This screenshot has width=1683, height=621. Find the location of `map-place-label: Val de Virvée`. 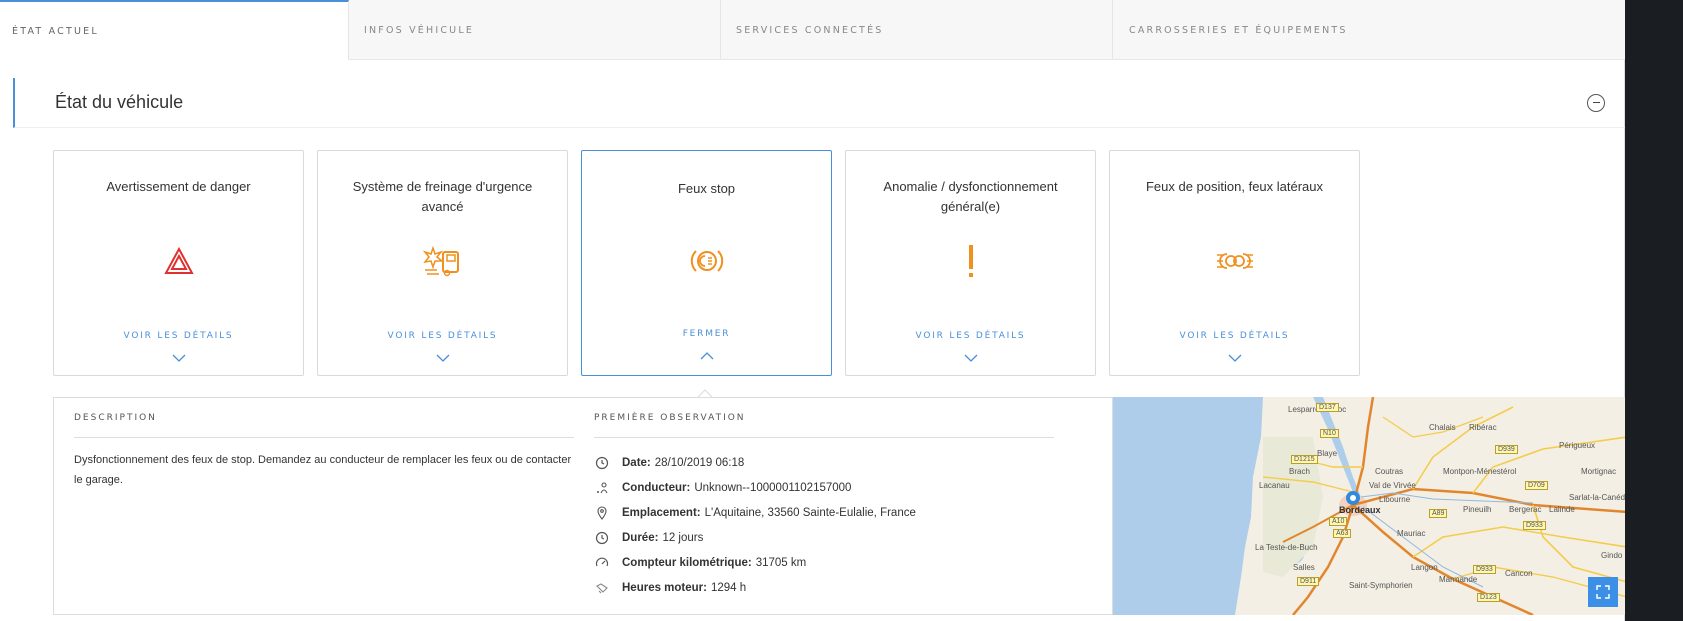

map-place-label: Val de Virvée is located at coordinates (1392, 485).